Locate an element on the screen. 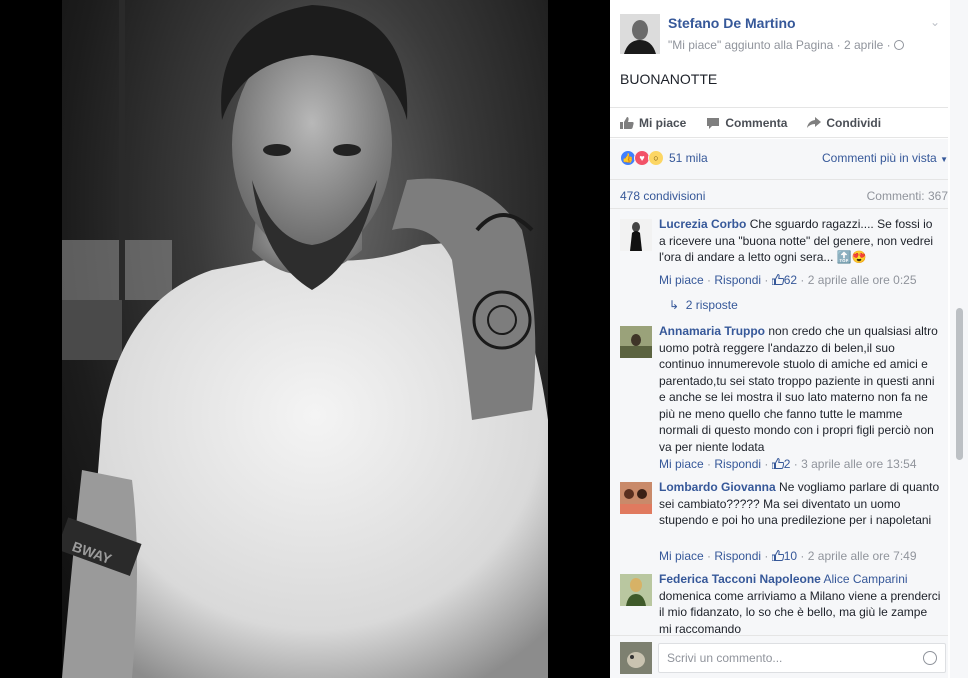 Image resolution: width=968 pixels, height=678 pixels. comment-time: 3 aprile alle ore 13:54 is located at coordinates (858, 464).